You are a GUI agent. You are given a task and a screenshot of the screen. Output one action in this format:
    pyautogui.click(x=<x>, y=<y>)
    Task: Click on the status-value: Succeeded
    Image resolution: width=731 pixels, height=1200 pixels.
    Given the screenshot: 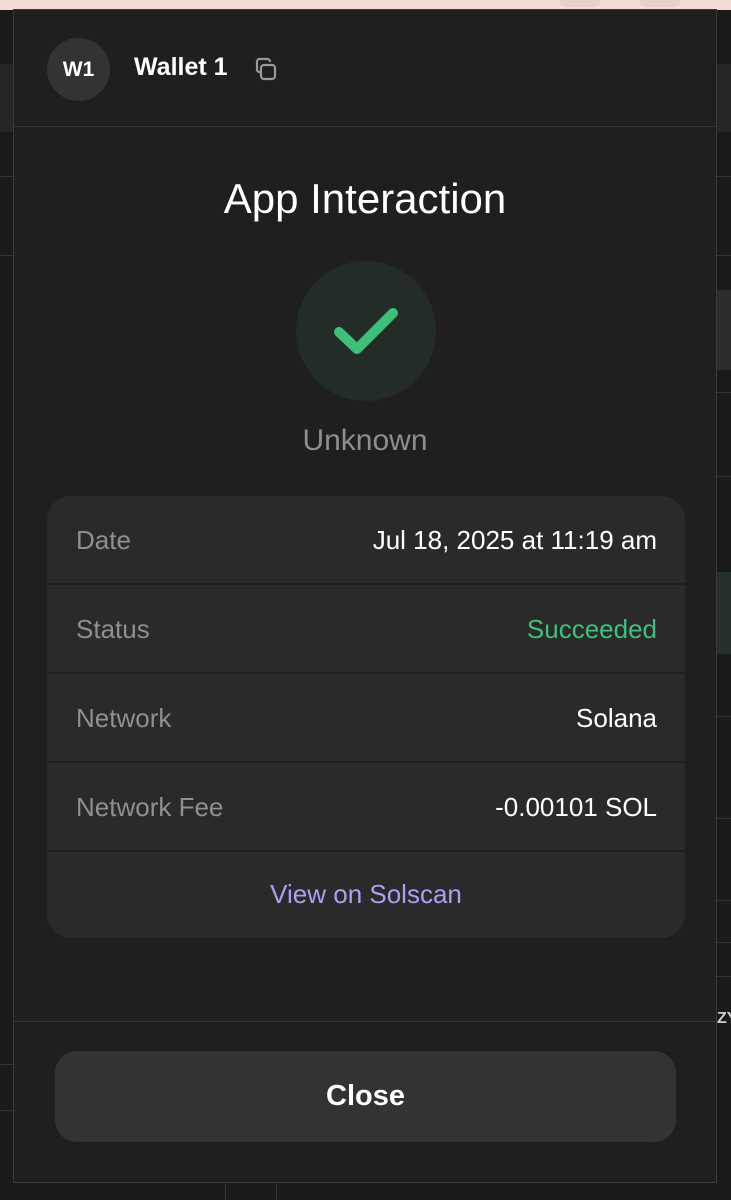 What is the action you would take?
    pyautogui.click(x=591, y=629)
    